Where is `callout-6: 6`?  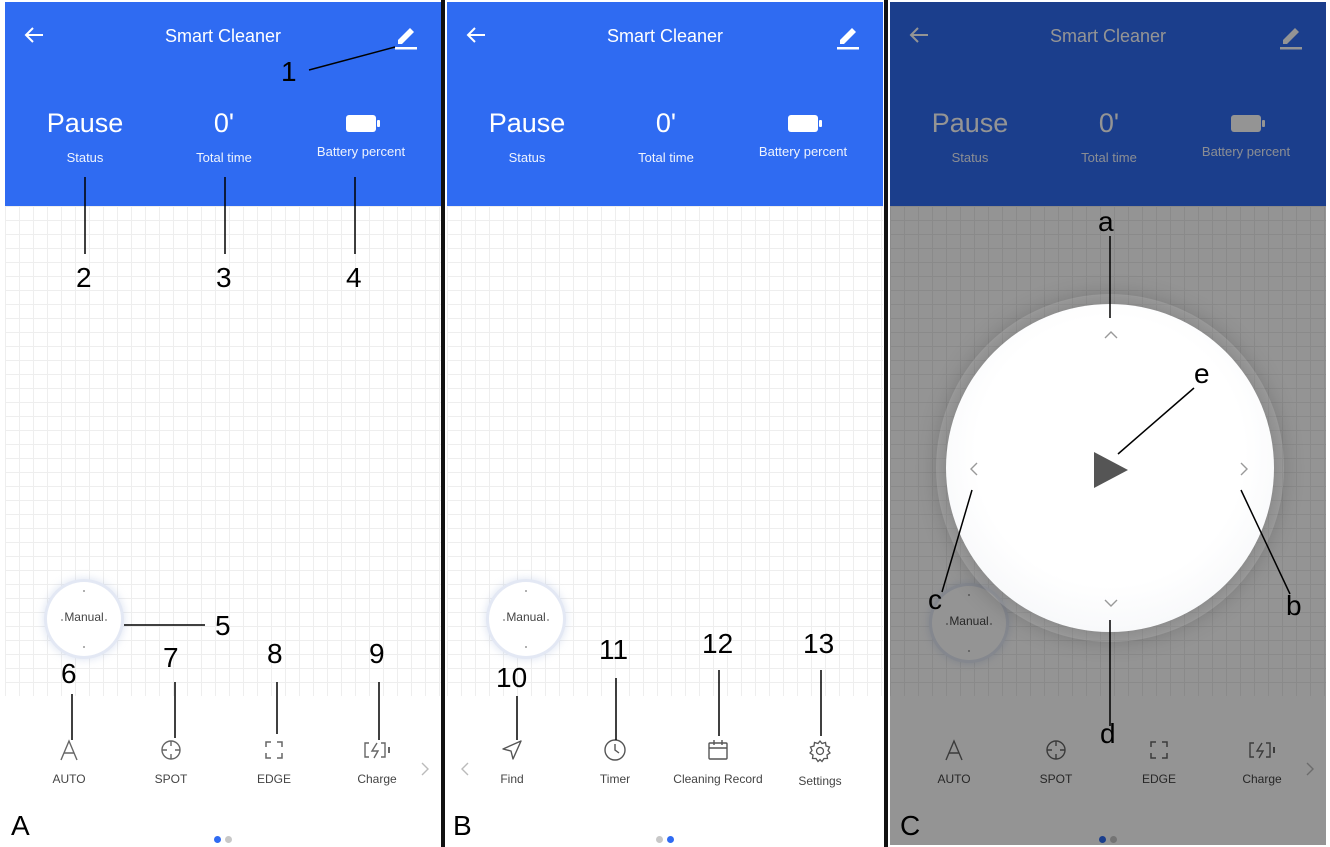
callout-6: 6 is located at coordinates (69, 673).